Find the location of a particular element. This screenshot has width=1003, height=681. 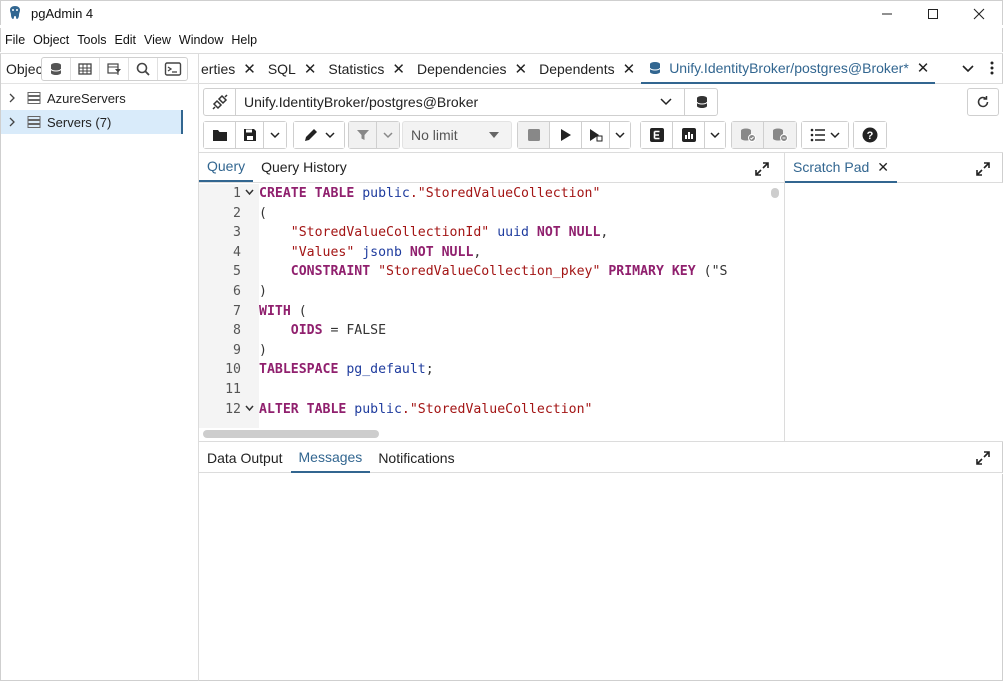

filter-options-dropdown is located at coordinates (388, 135).